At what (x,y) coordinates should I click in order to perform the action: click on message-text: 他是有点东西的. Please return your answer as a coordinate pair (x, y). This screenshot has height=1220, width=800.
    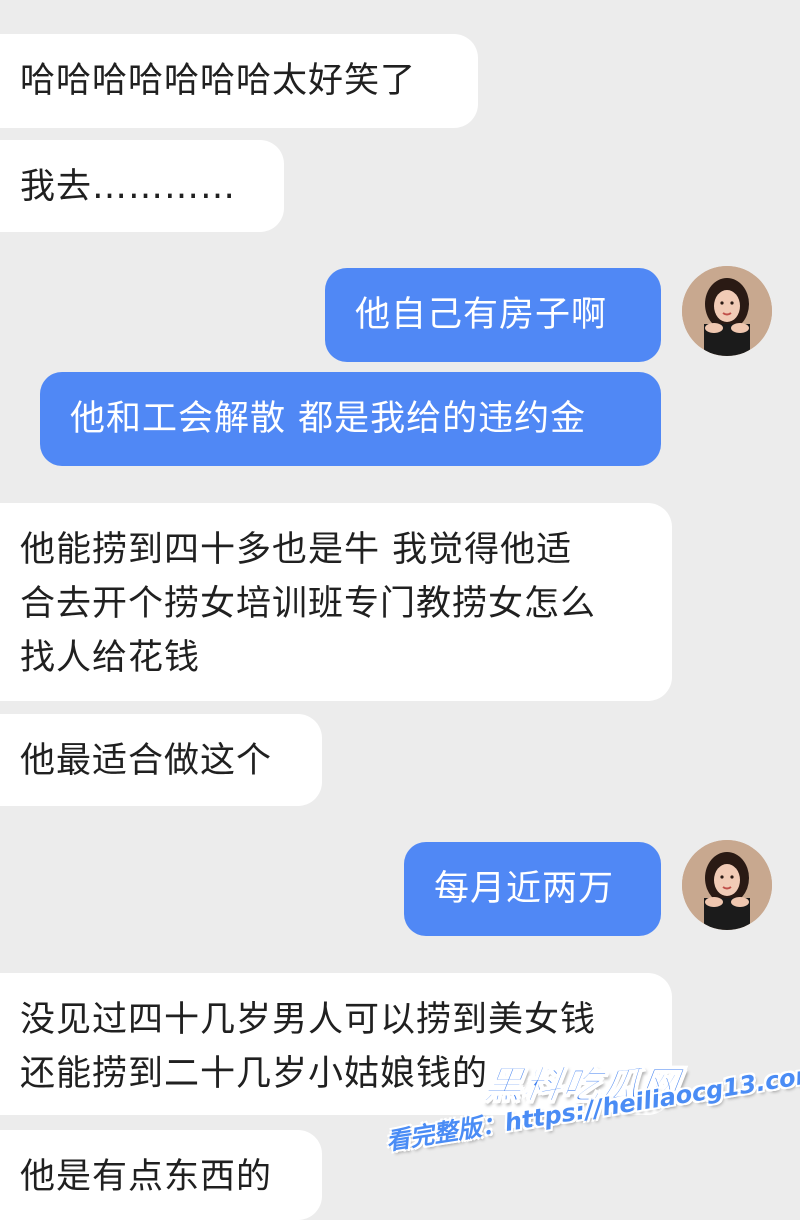
    Looking at the image, I should click on (146, 1177).